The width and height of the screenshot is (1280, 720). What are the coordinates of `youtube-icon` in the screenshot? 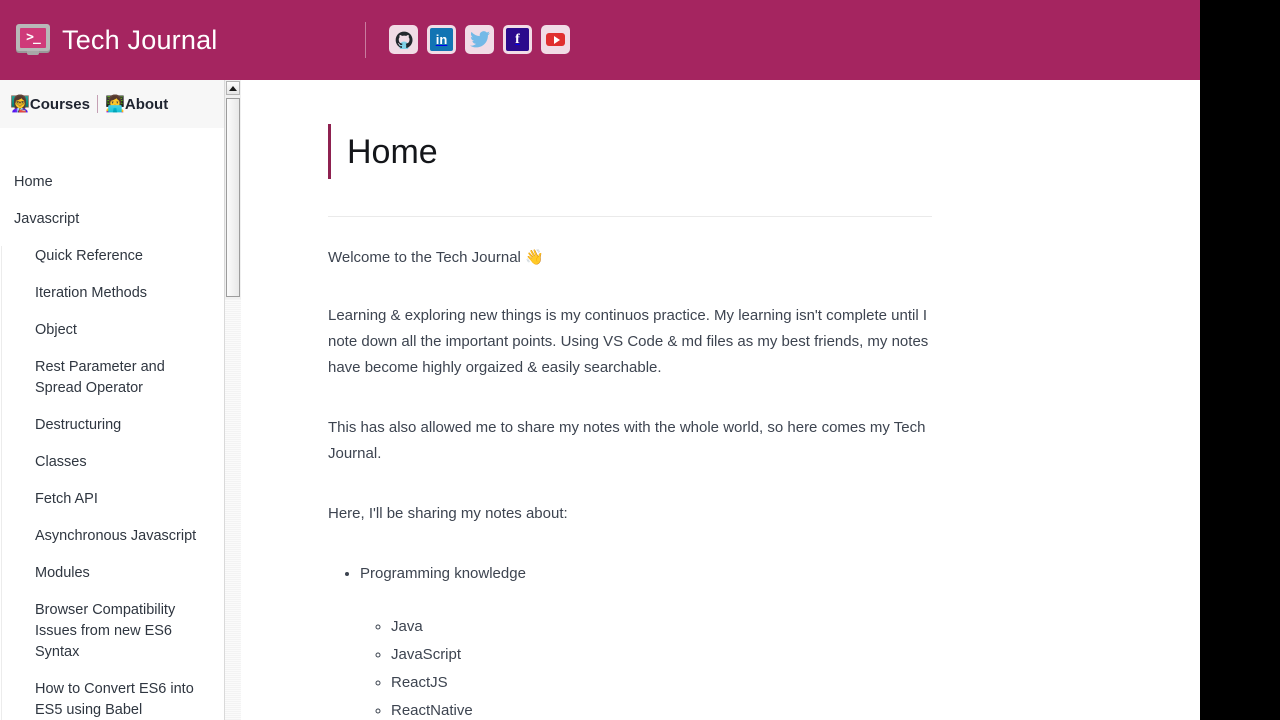 It's located at (555, 39).